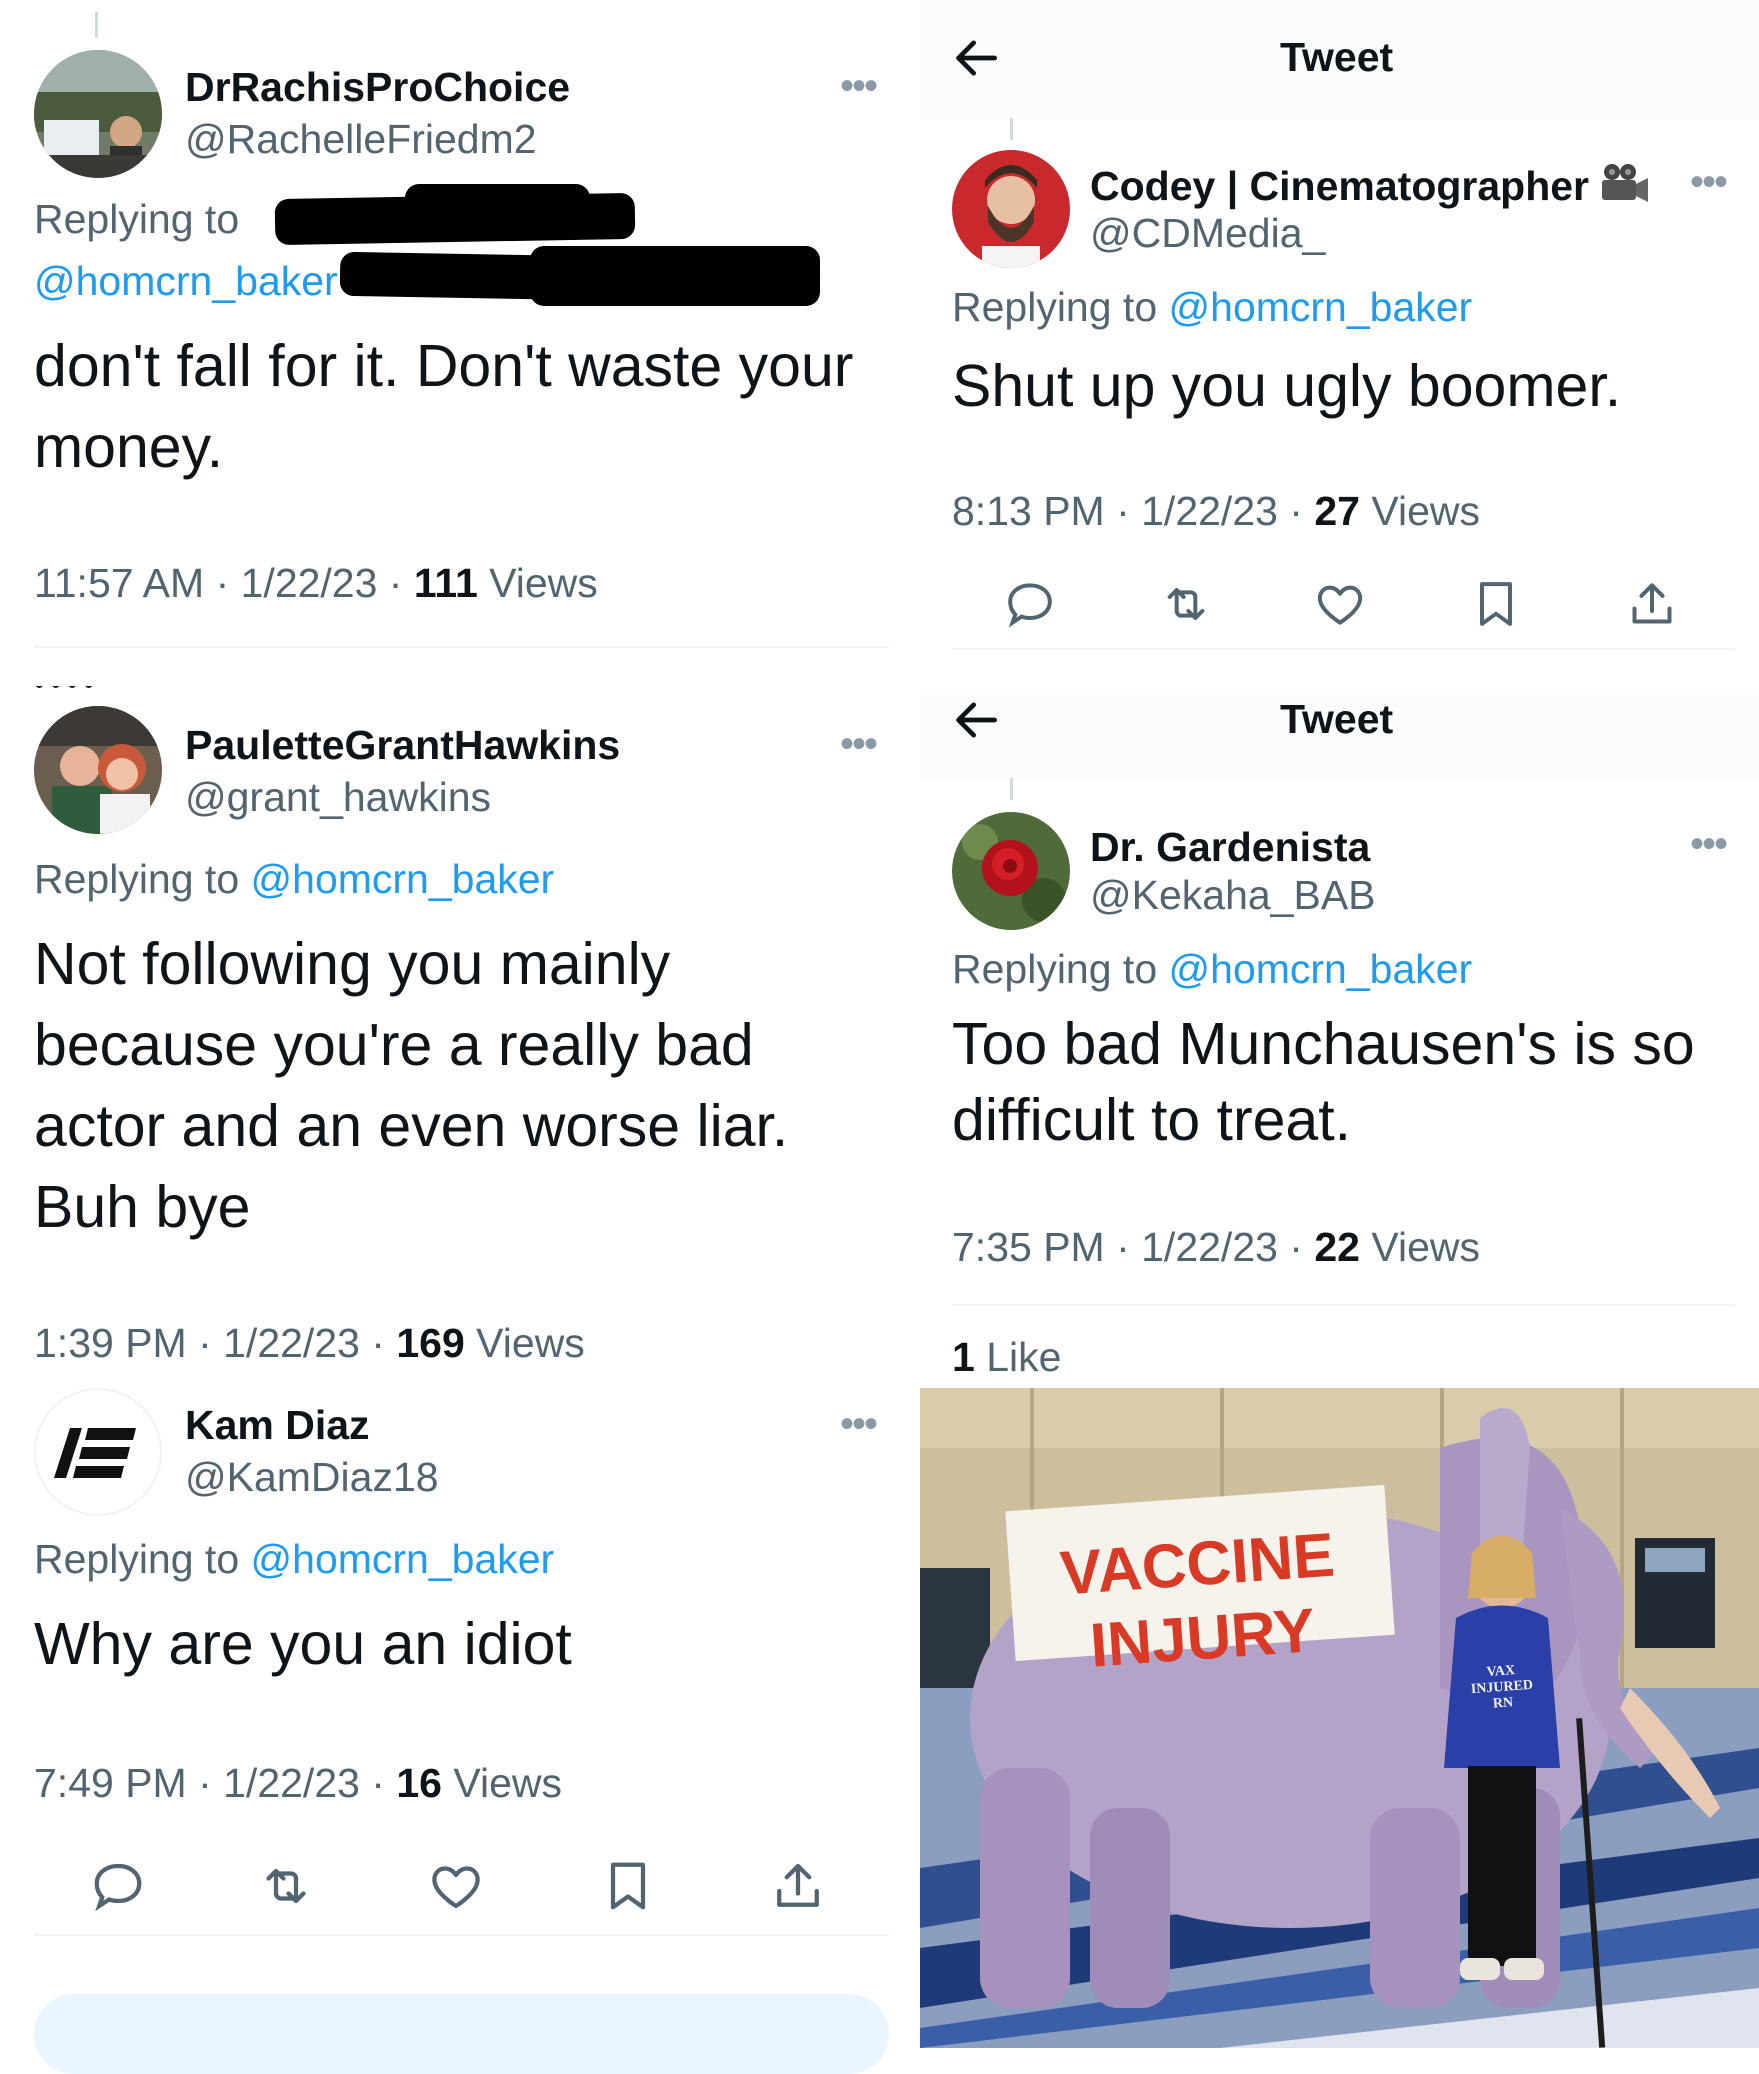  Describe the element at coordinates (361, 139) in the screenshot. I see `user-handle: @RachelleFriedm2` at that location.